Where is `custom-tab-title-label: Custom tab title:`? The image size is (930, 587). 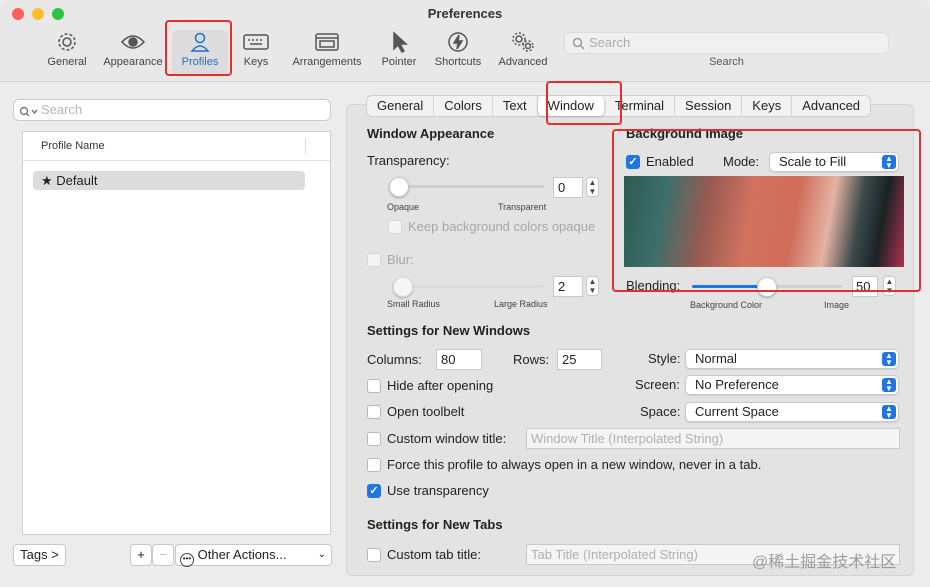
custom-tab-title-label: Custom tab title: is located at coordinates (434, 554).